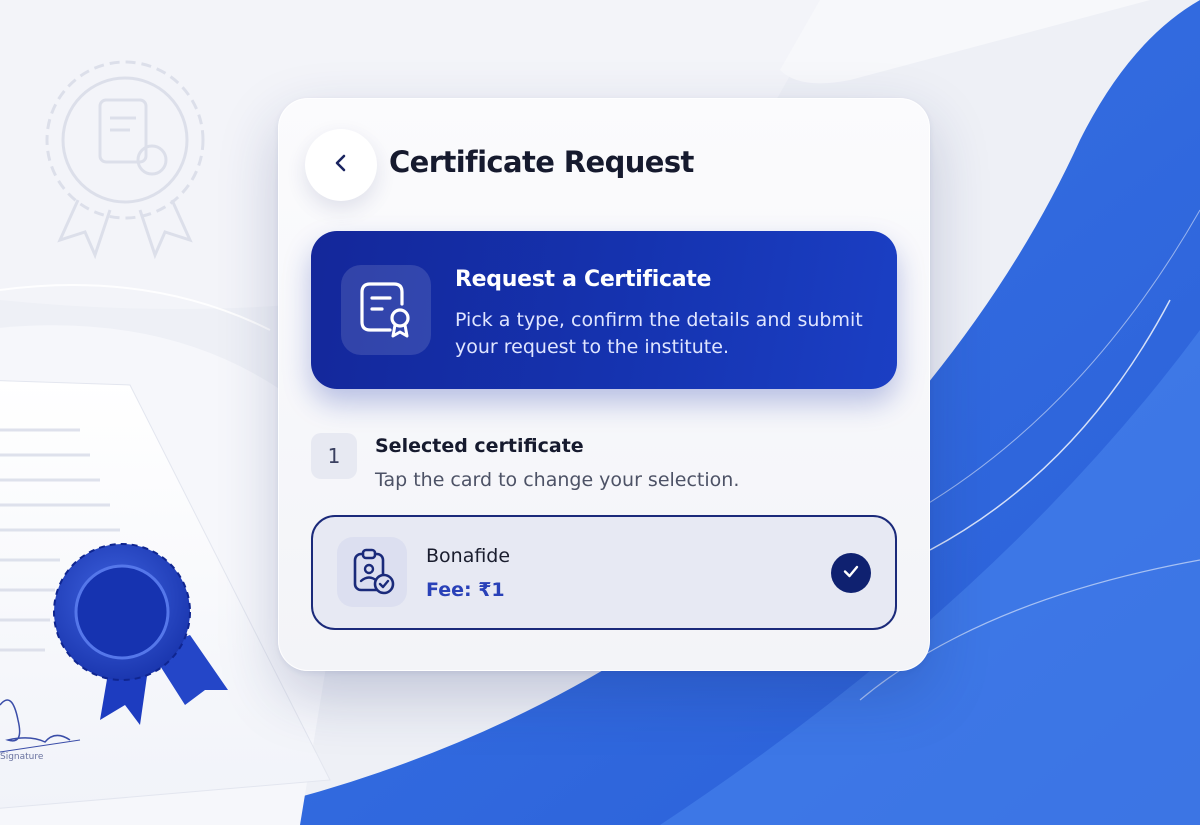 Image resolution: width=1200 pixels, height=825 pixels. Describe the element at coordinates (386, 310) in the screenshot. I see `certificate-document-icon` at that location.